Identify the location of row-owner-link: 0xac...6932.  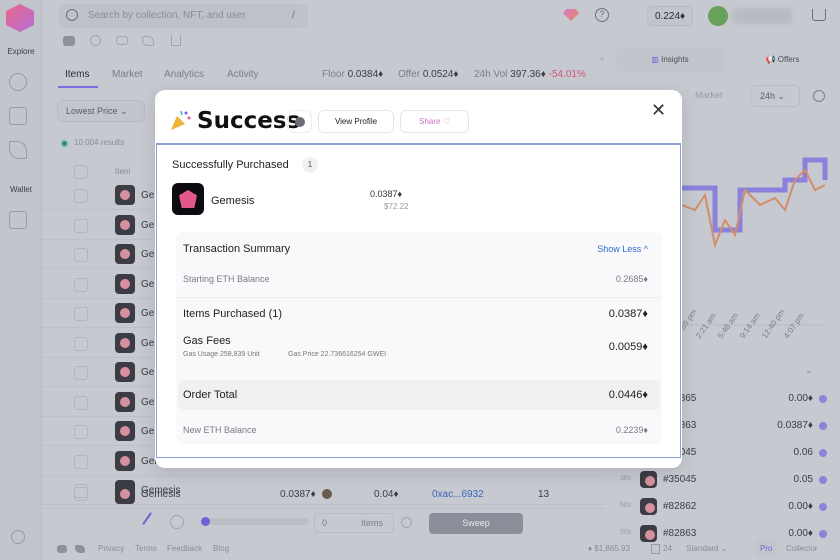
(458, 494).